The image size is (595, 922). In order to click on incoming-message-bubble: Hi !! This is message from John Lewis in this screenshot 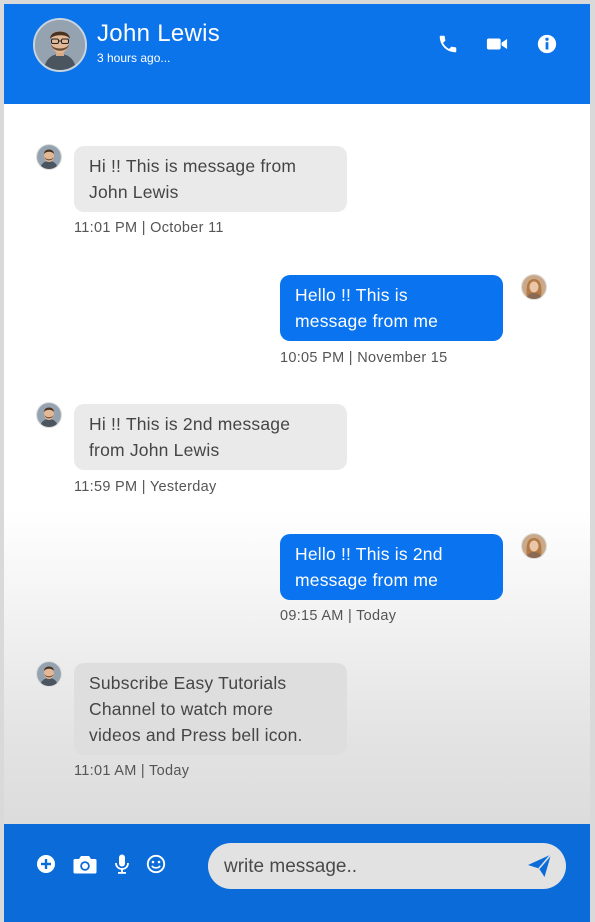, I will do `click(210, 179)`.